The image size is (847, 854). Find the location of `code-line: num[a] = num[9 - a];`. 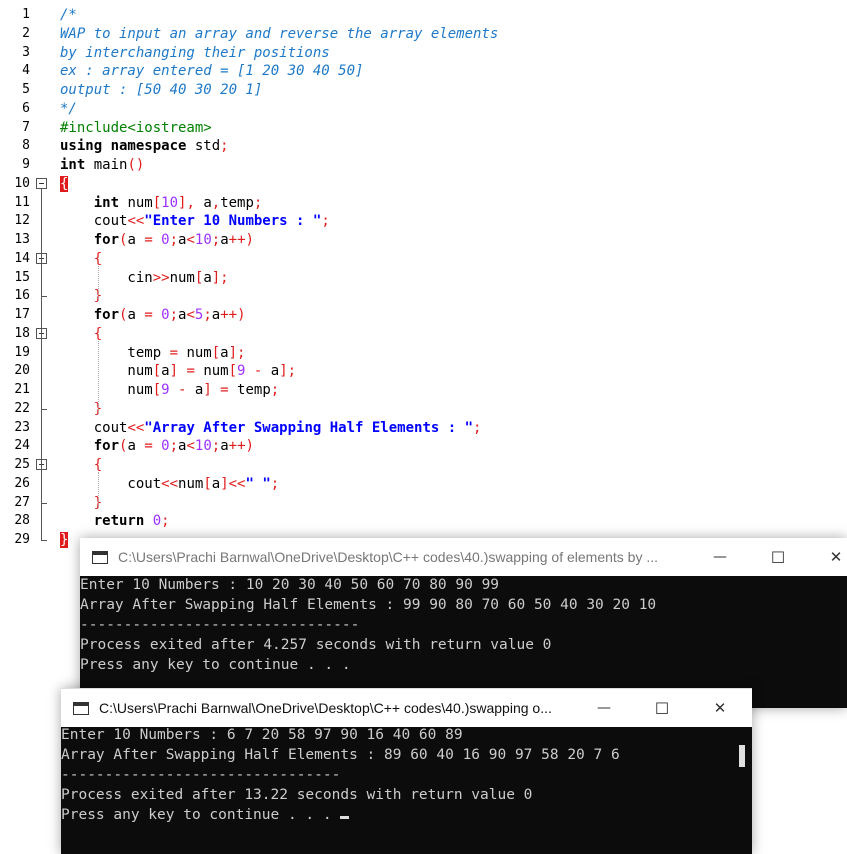

code-line: num[a] = num[9 - a]; is located at coordinates (178, 371).